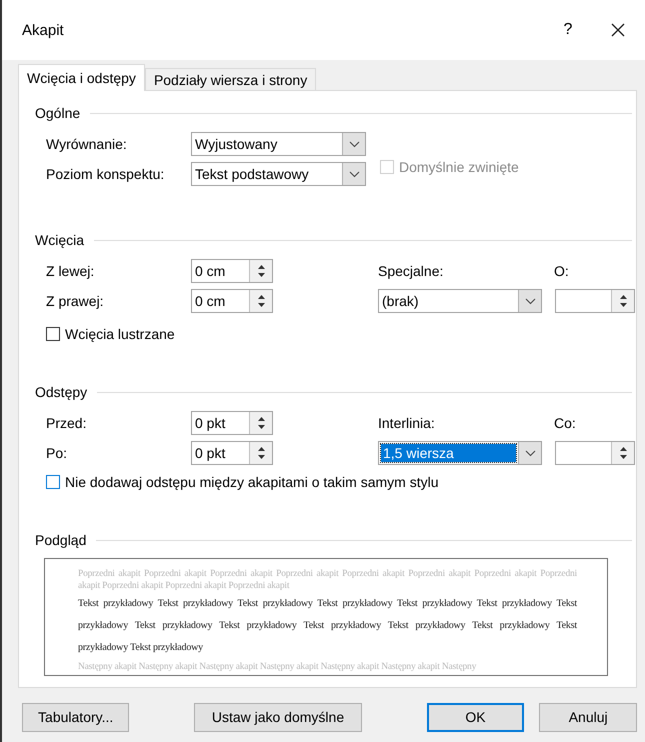 This screenshot has height=742, width=645. What do you see at coordinates (57, 113) in the screenshot?
I see `section-title: Ogólne` at bounding box center [57, 113].